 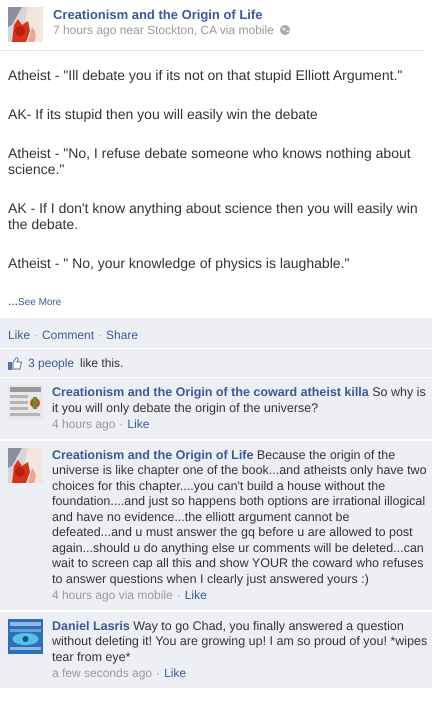 I want to click on comment-text: Daniel Lasris Way to go Chad, you finally answered a question without deleting it! You are growing up! I am so proud of you! *wipes tear from eye*, so click(x=240, y=641).